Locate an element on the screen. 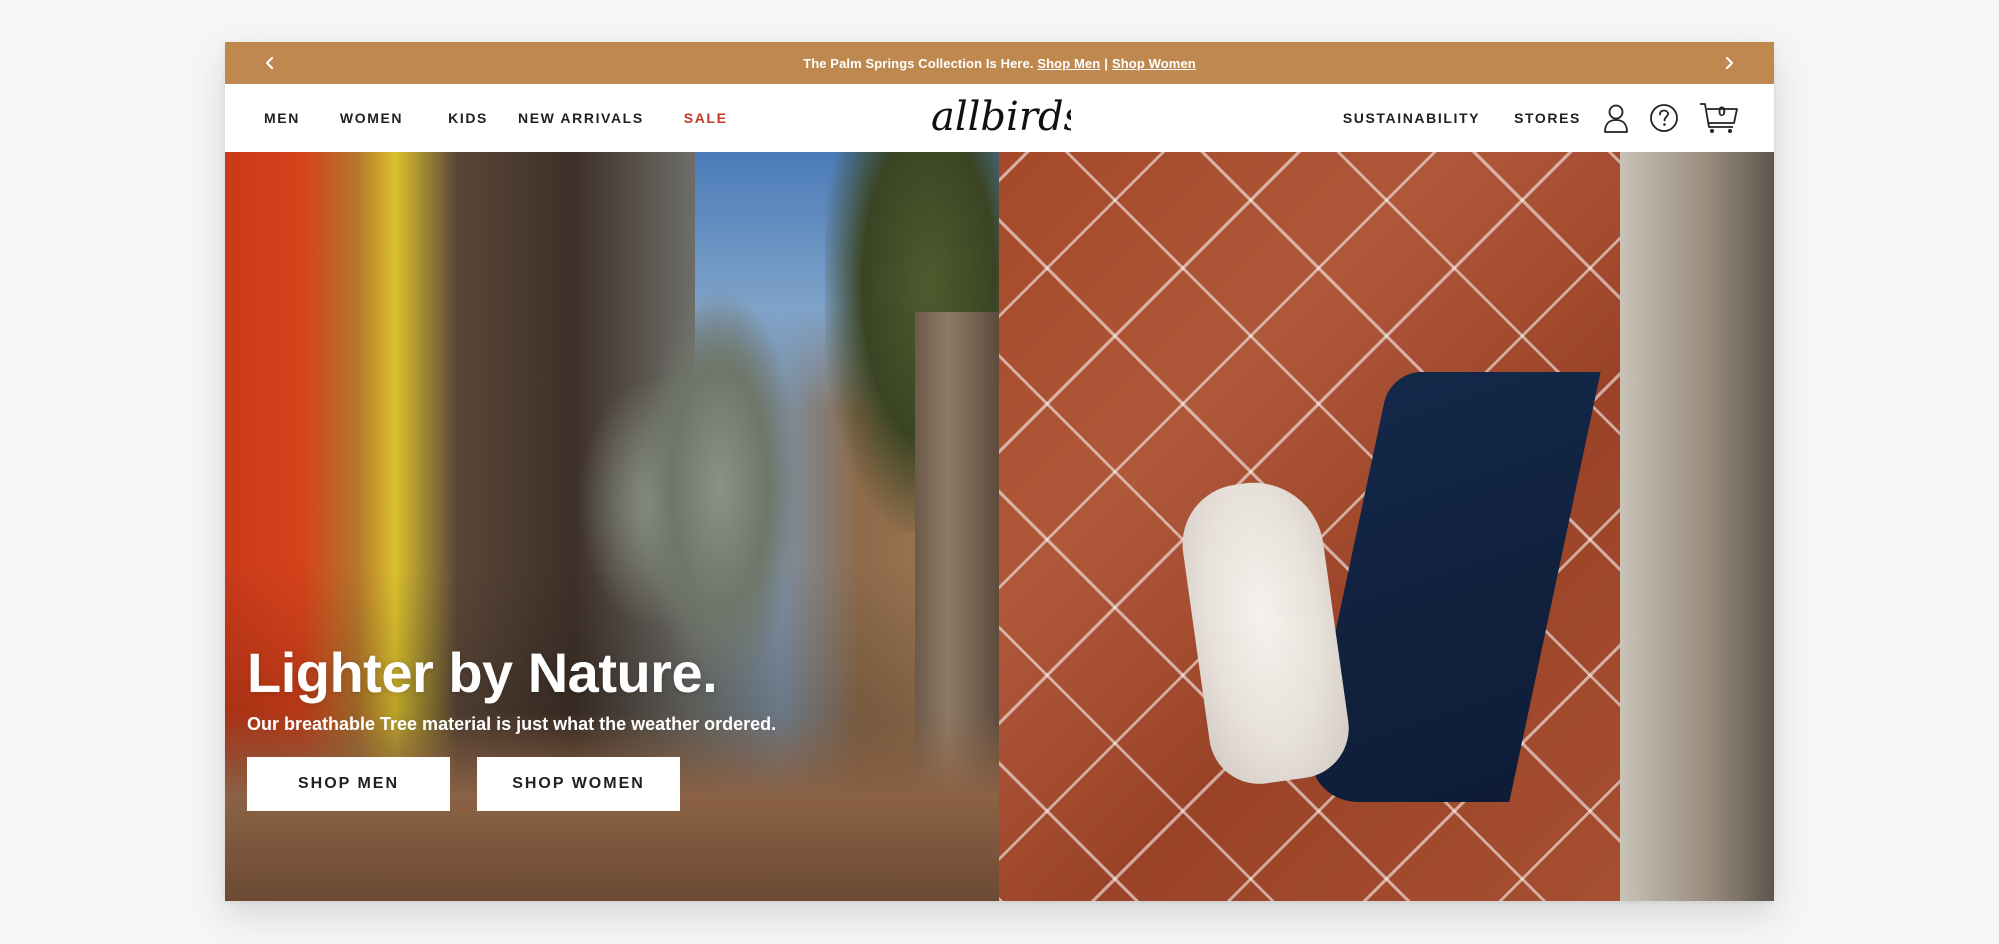 The image size is (1999, 944). chevron-right-icon is located at coordinates (1729, 63).